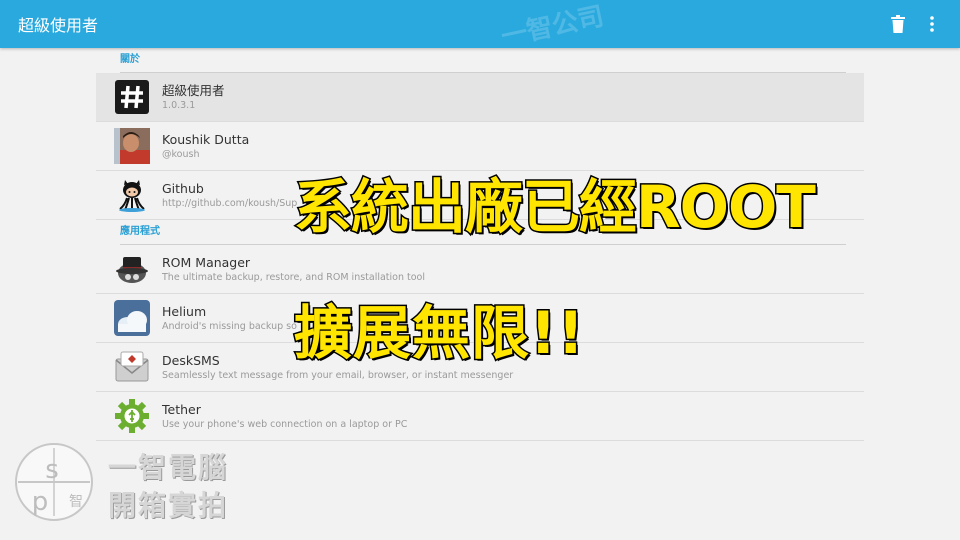 Image resolution: width=960 pixels, height=540 pixels. Describe the element at coordinates (483, 60) in the screenshot. I see `section-header-about: 關於` at that location.